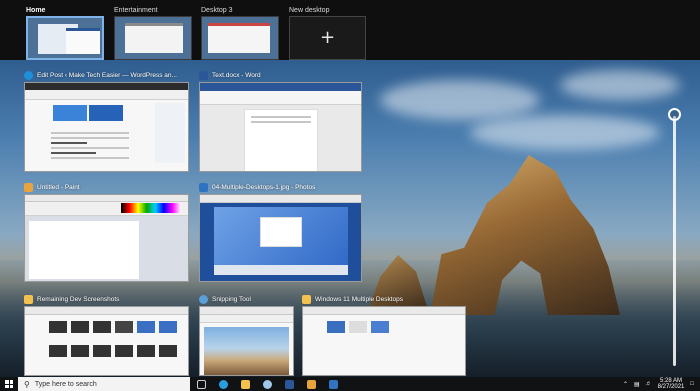 The width and height of the screenshot is (700, 391). I want to click on volume-icon: ♬, so click(649, 384).